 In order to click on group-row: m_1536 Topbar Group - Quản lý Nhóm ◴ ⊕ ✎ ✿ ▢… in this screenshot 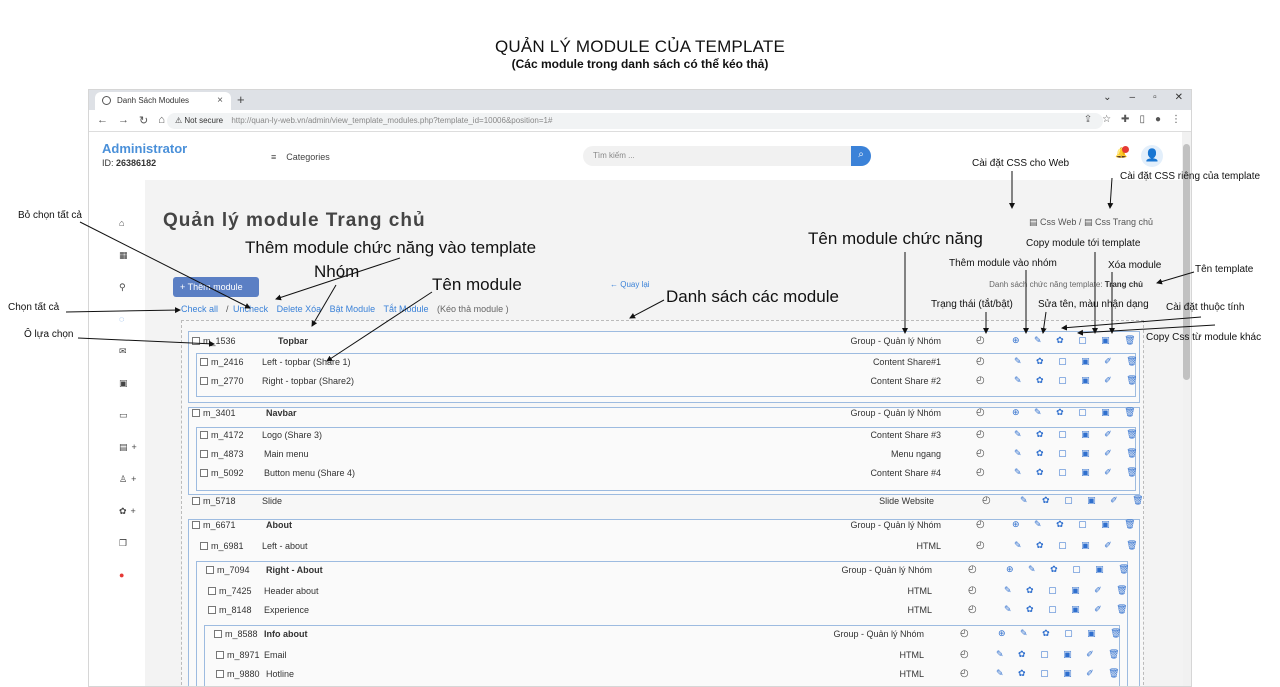, I will do `click(664, 342)`.